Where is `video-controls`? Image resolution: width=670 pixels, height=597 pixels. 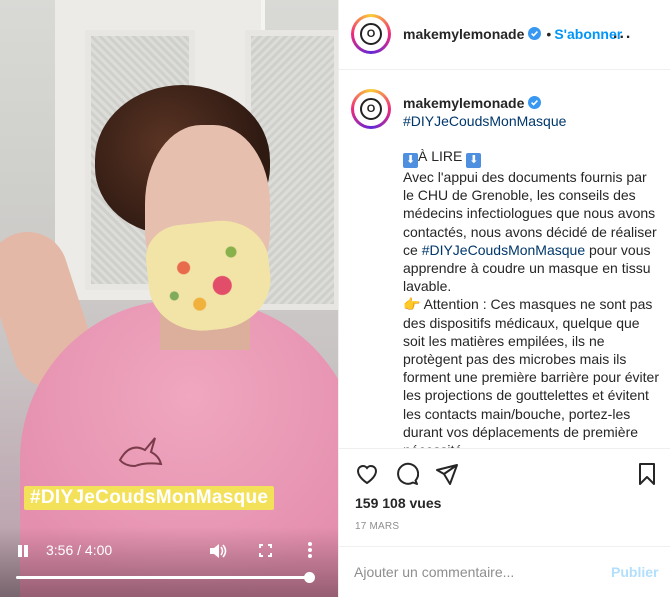 video-controls is located at coordinates (169, 562).